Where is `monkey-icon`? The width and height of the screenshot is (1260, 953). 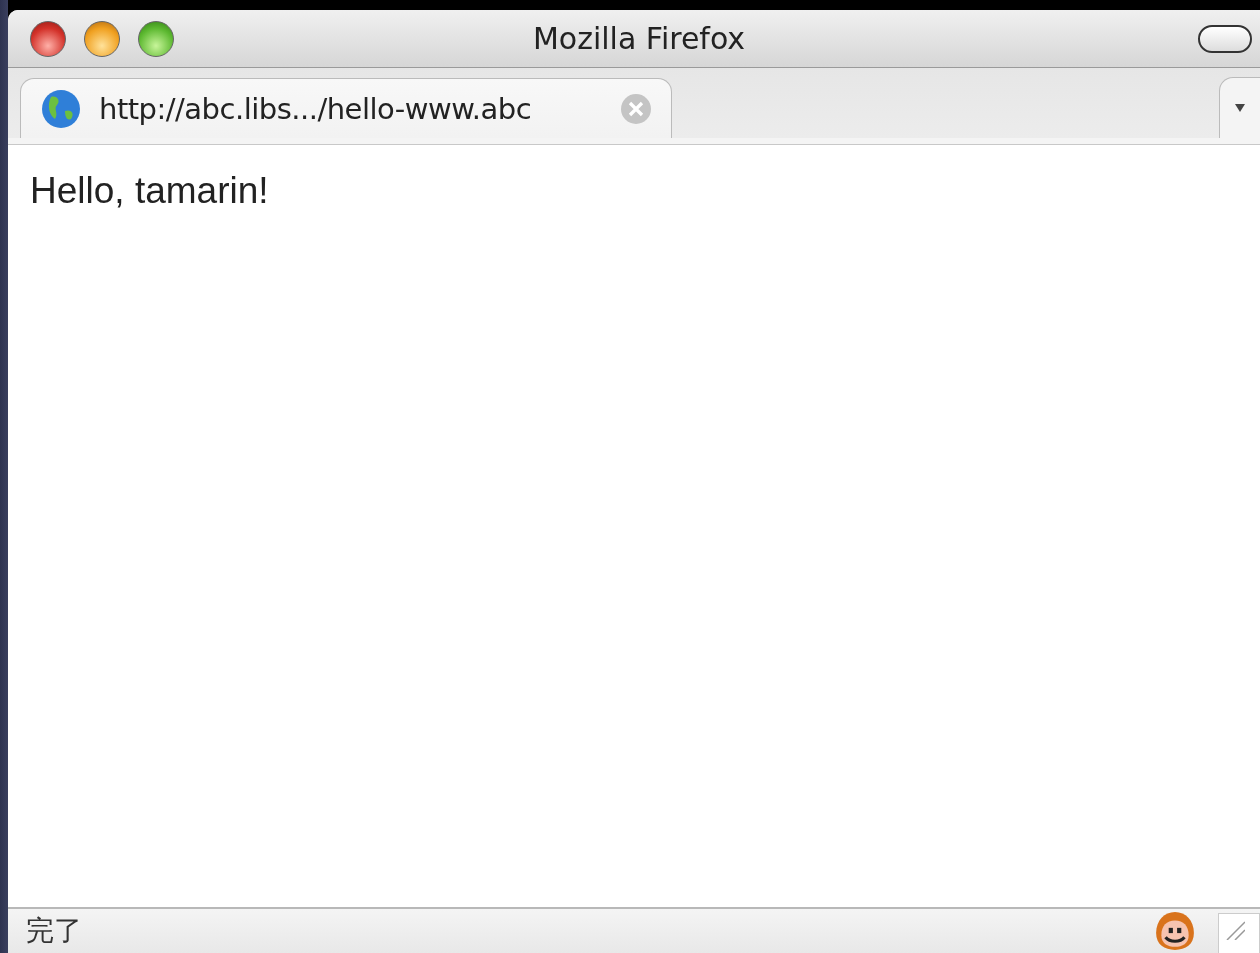
monkey-icon is located at coordinates (1175, 931).